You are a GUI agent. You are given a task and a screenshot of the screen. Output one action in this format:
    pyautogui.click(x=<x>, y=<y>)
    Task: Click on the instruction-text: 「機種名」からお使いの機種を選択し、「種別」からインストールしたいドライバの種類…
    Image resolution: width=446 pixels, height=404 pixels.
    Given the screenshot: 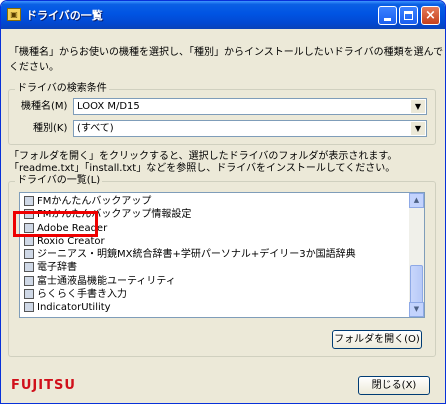 What is the action you would take?
    pyautogui.click(x=226, y=60)
    